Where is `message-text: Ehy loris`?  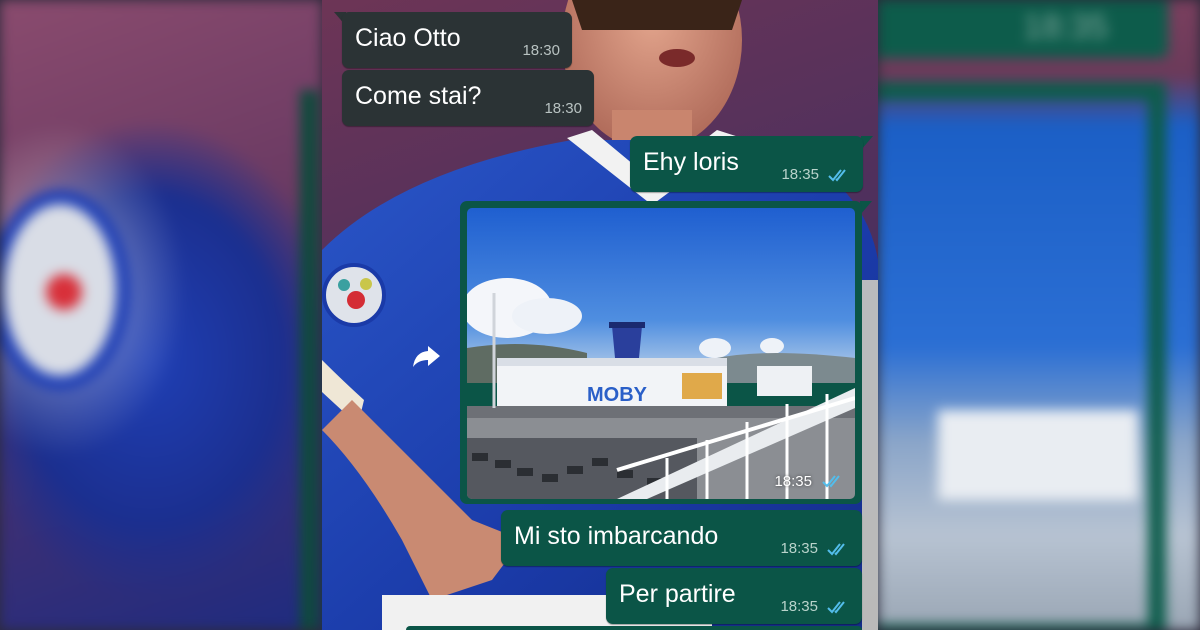 message-text: Ehy loris is located at coordinates (691, 162).